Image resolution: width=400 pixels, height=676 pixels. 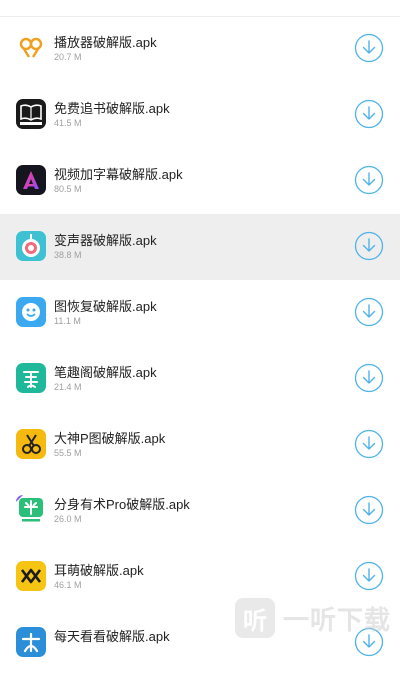 What do you see at coordinates (200, 511) in the screenshot?
I see `list-item: 分身有术Pro破解版.apk 26.0 M` at bounding box center [200, 511].